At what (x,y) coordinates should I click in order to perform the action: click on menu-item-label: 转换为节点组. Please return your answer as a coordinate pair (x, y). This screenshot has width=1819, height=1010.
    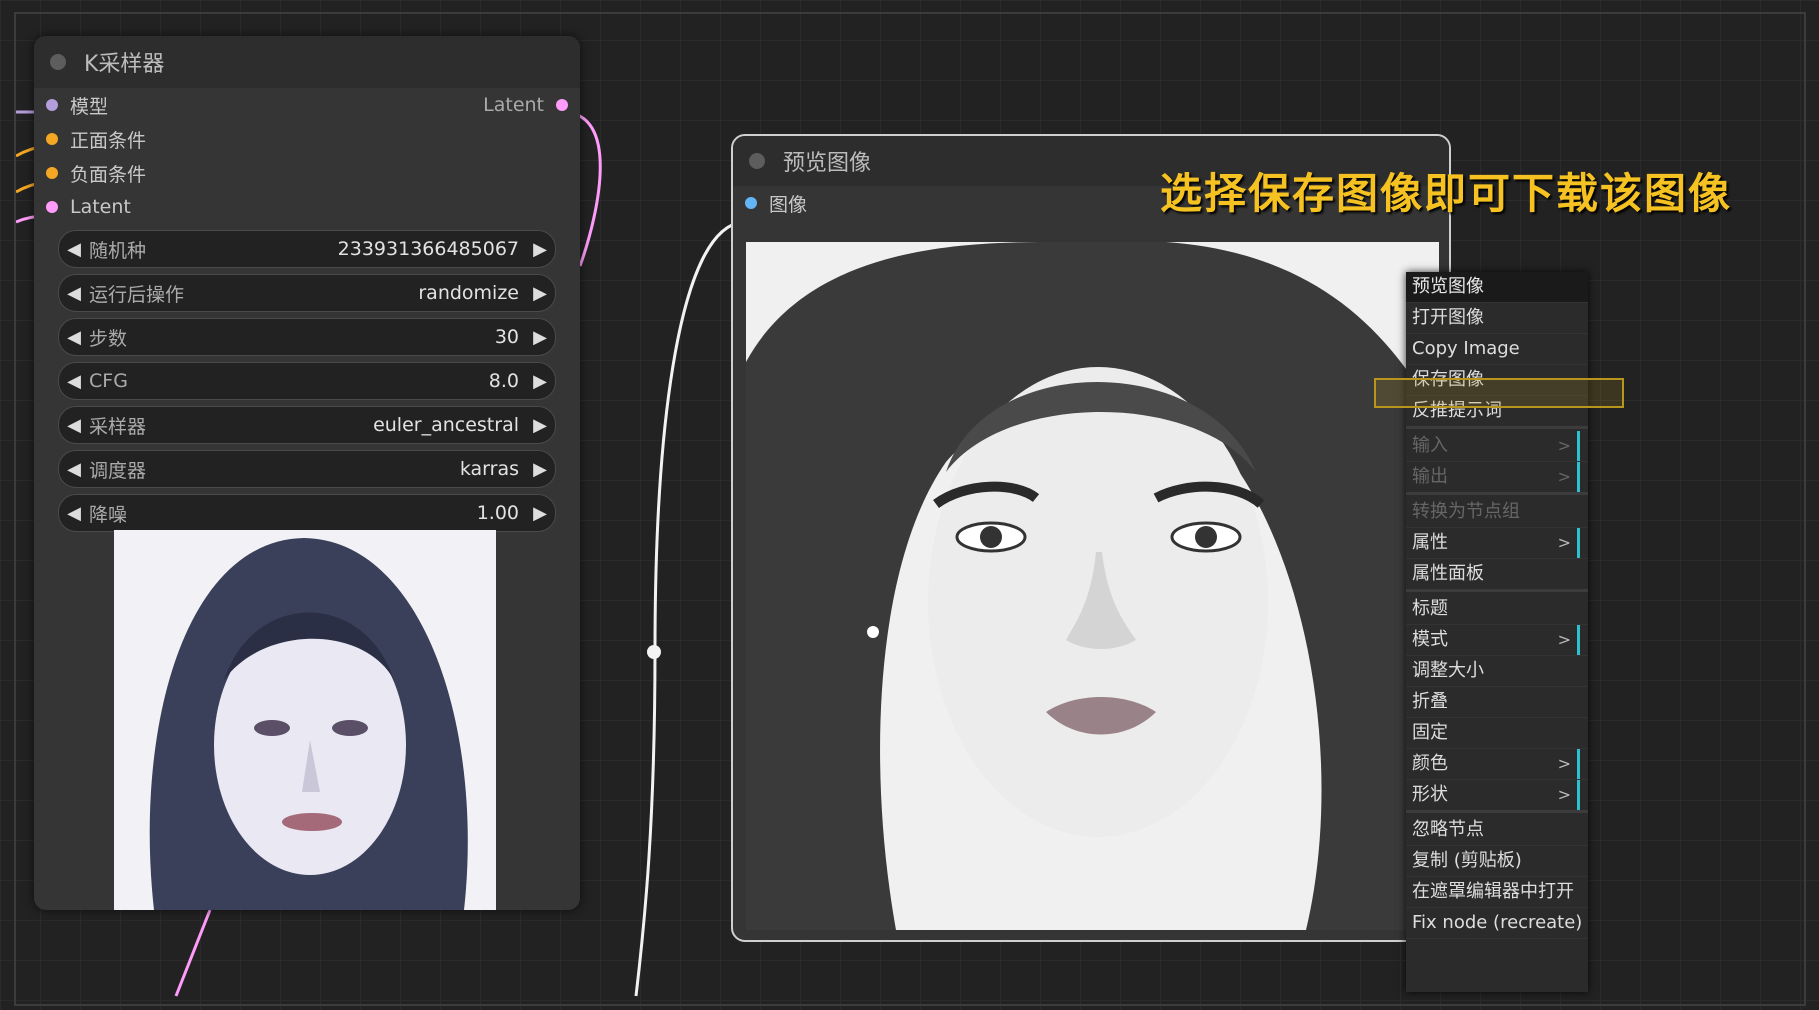
    Looking at the image, I should click on (1466, 511).